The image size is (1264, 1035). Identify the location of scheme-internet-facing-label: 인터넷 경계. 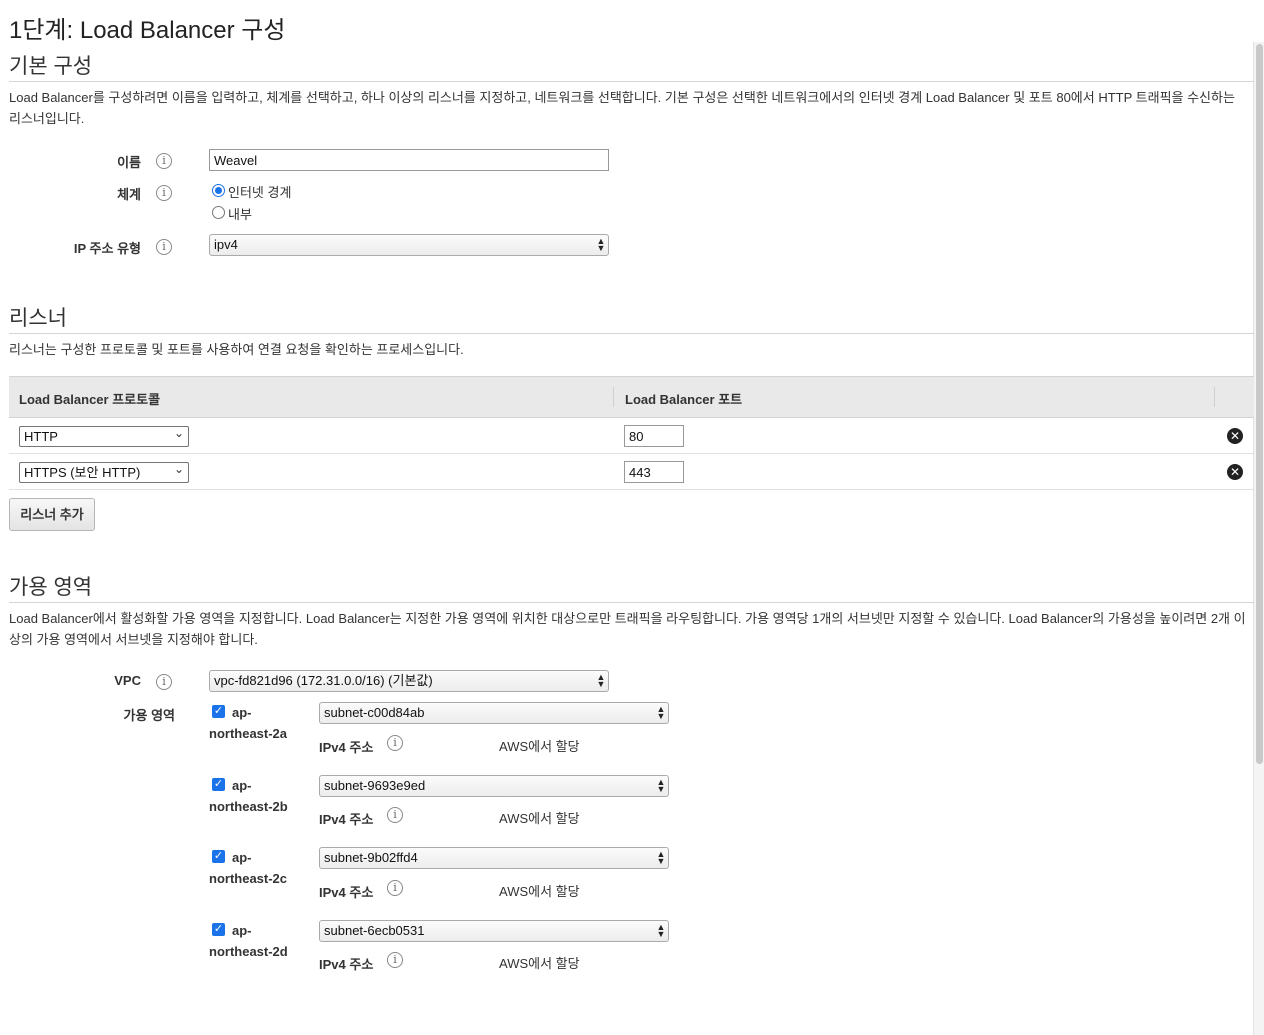
(259, 191).